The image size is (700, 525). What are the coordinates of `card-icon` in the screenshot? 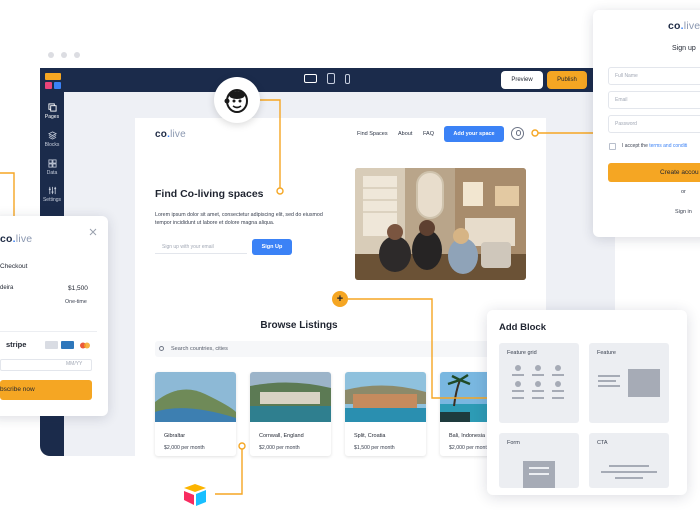 It's located at (51, 345).